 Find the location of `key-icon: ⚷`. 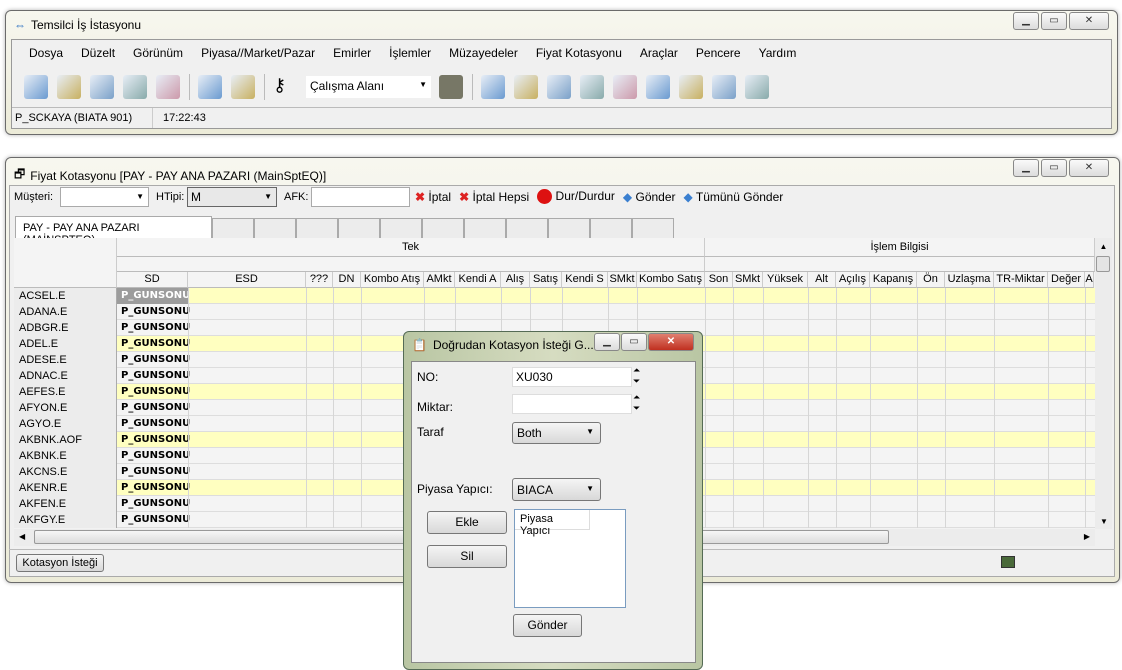

key-icon: ⚷ is located at coordinates (285, 87).